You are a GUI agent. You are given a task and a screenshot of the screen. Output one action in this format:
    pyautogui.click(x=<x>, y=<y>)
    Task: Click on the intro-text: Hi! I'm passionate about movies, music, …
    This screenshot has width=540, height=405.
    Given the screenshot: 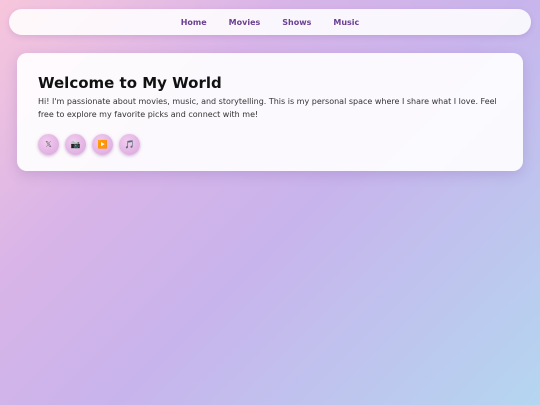 What is the action you would take?
    pyautogui.click(x=267, y=108)
    